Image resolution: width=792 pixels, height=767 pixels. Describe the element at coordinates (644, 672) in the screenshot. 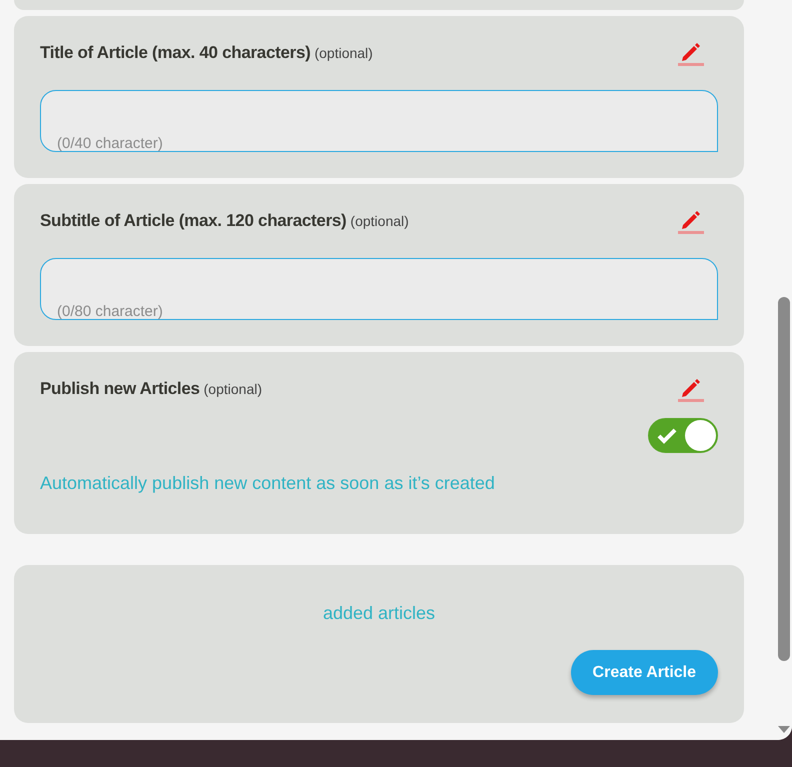

I see `create-article-button: Create Article` at that location.